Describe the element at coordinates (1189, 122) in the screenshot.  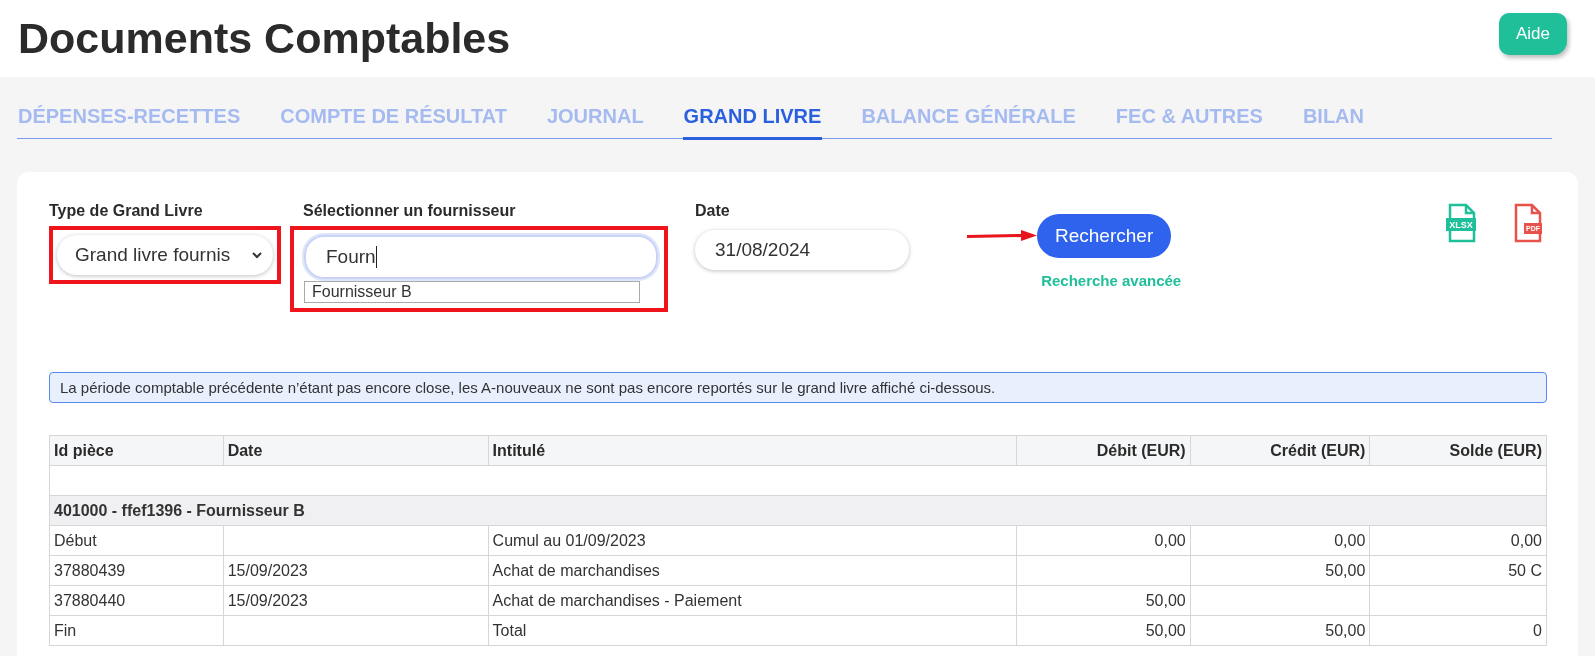
I see `tab: FEC & AUTRES` at that location.